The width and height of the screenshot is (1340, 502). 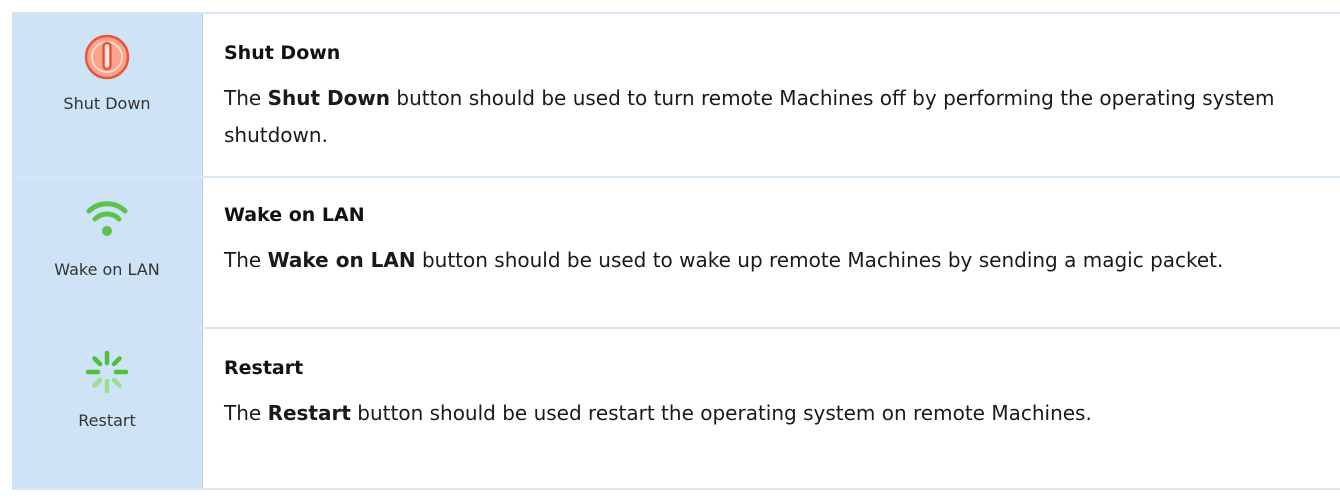 What do you see at coordinates (107, 269) in the screenshot?
I see `icon-caption: Wake on LAN` at bounding box center [107, 269].